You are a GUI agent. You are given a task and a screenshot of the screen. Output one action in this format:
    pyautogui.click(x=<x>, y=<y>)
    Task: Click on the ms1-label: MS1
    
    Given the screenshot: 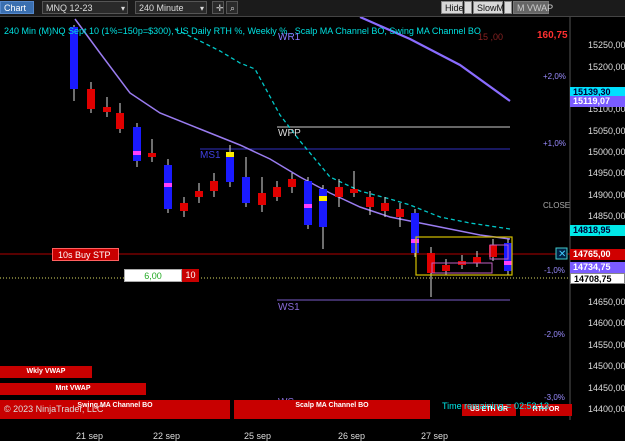 What is the action you would take?
    pyautogui.click(x=210, y=155)
    